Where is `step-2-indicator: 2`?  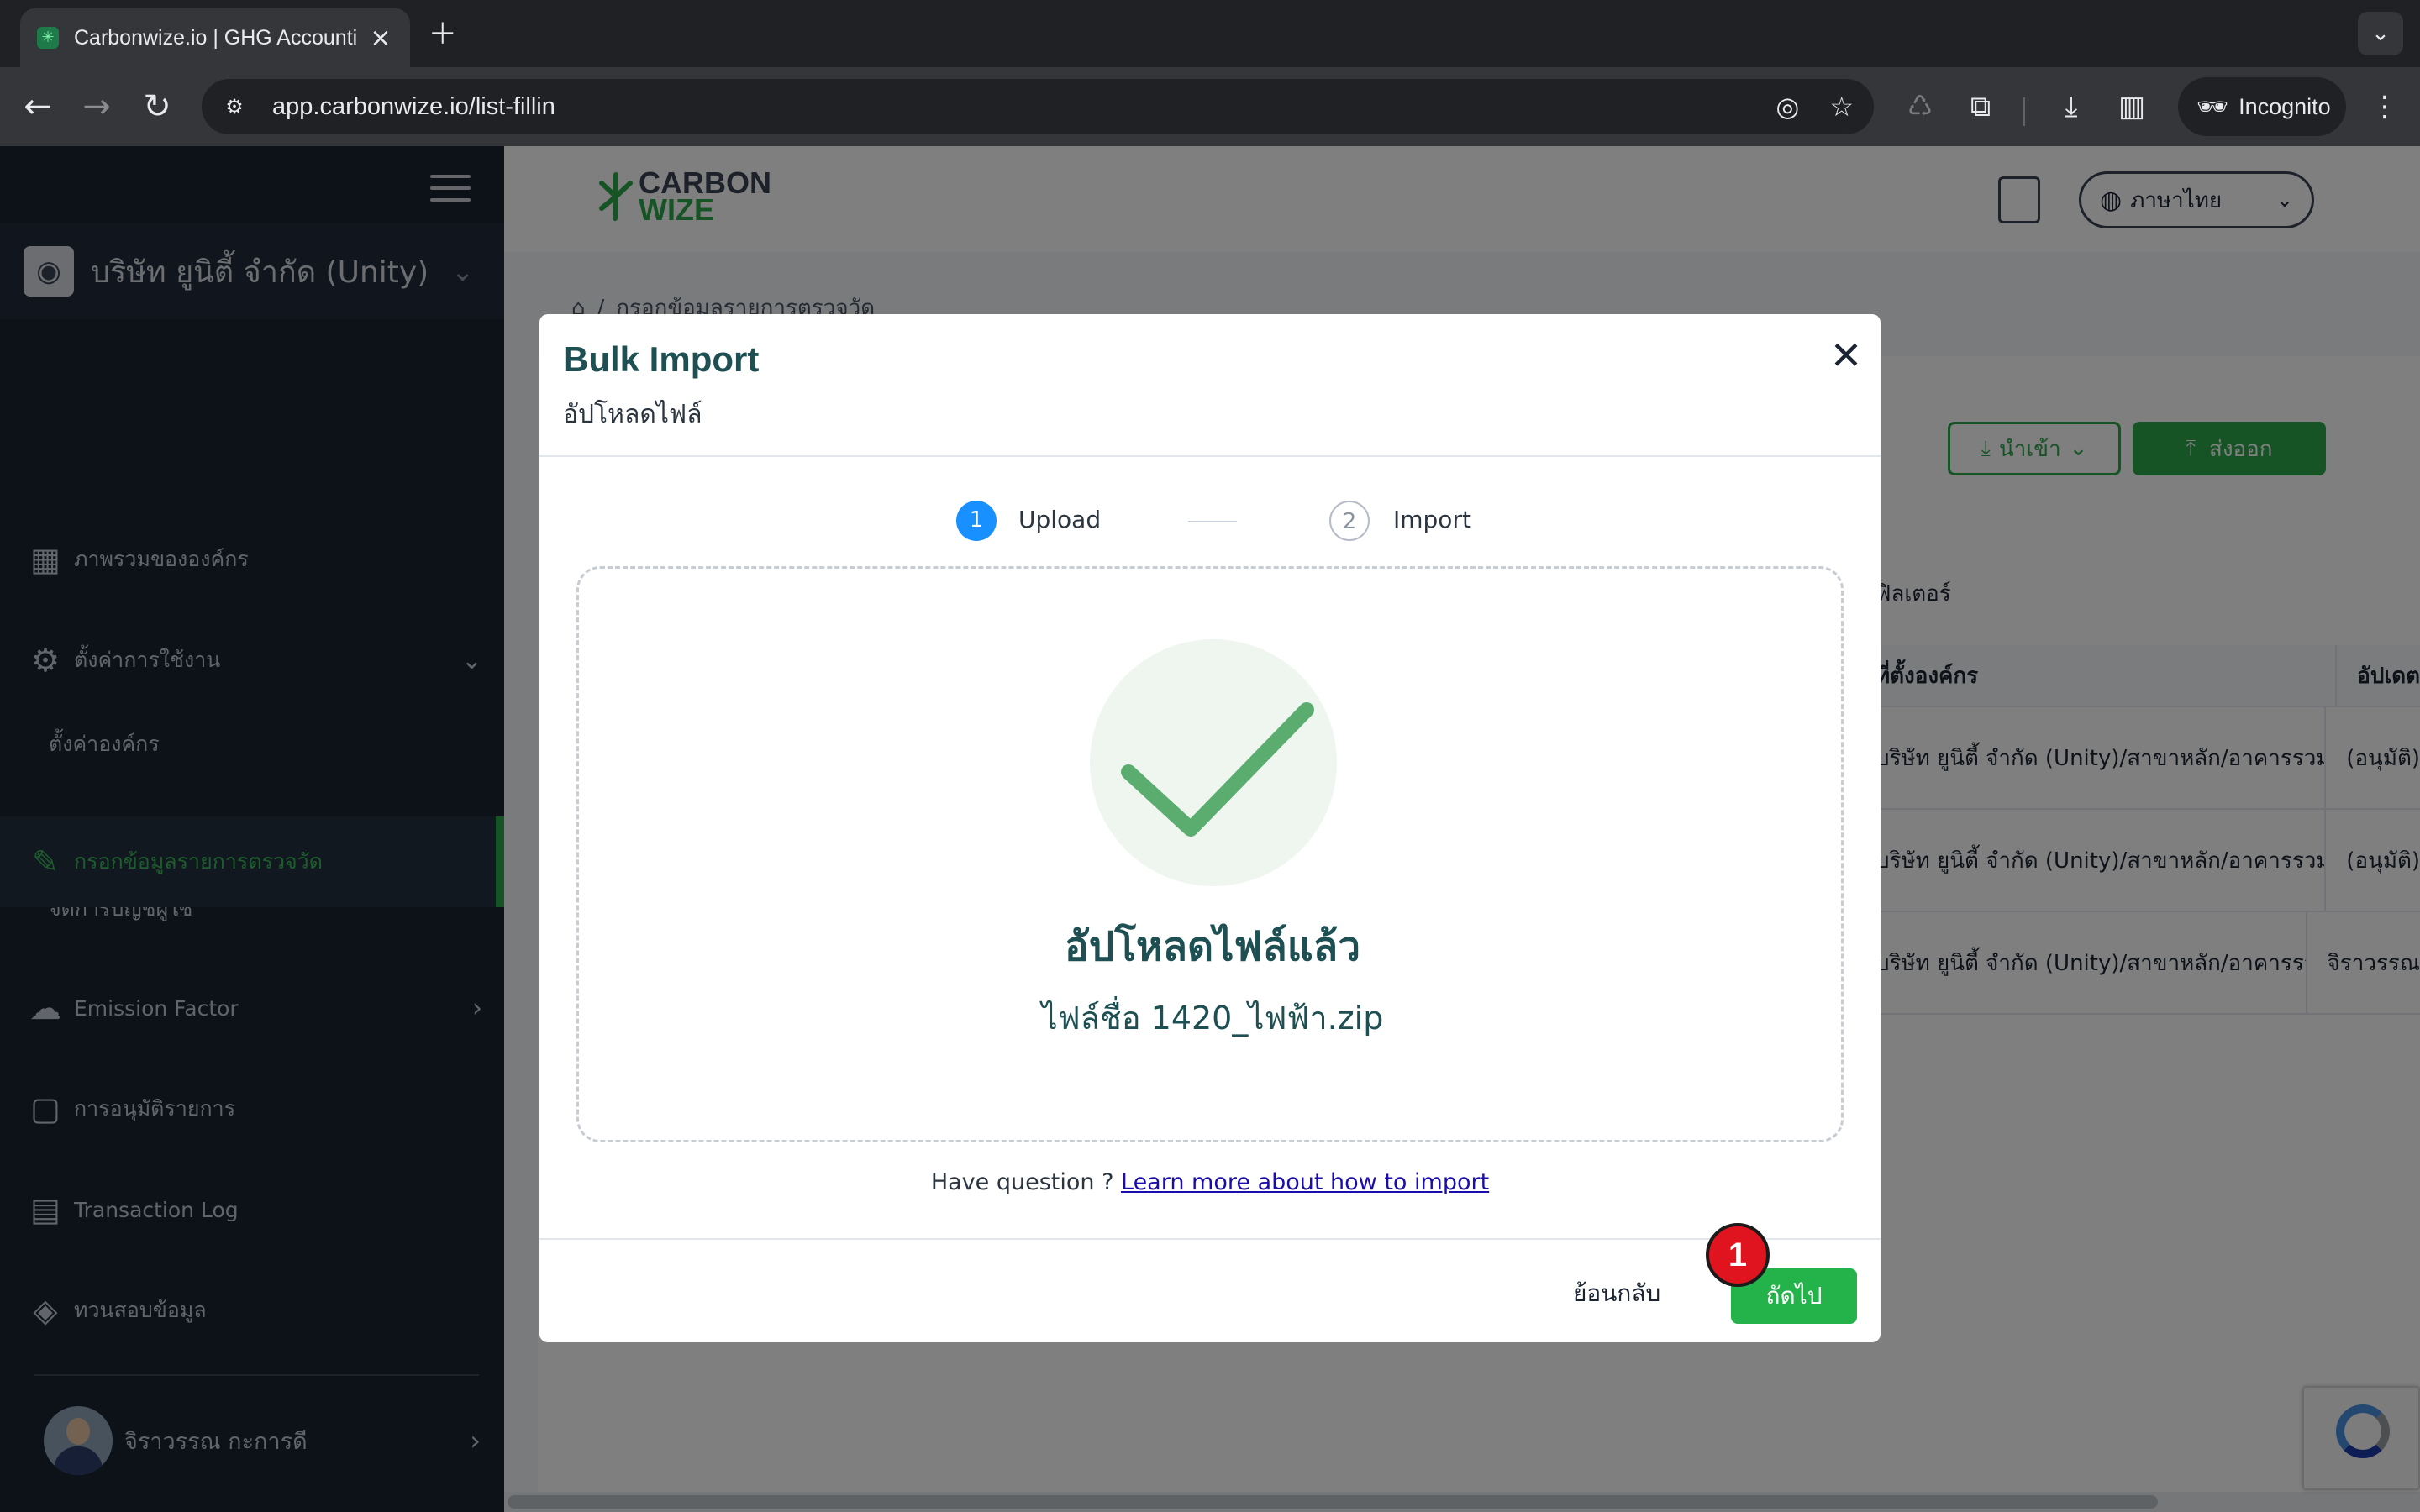 step-2-indicator: 2 is located at coordinates (1349, 521).